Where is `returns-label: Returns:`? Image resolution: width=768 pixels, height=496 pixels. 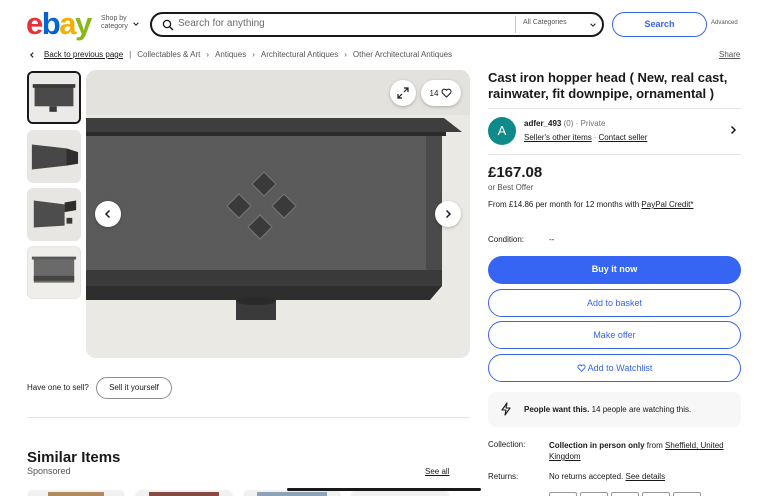
returns-label: Returns: is located at coordinates (503, 476).